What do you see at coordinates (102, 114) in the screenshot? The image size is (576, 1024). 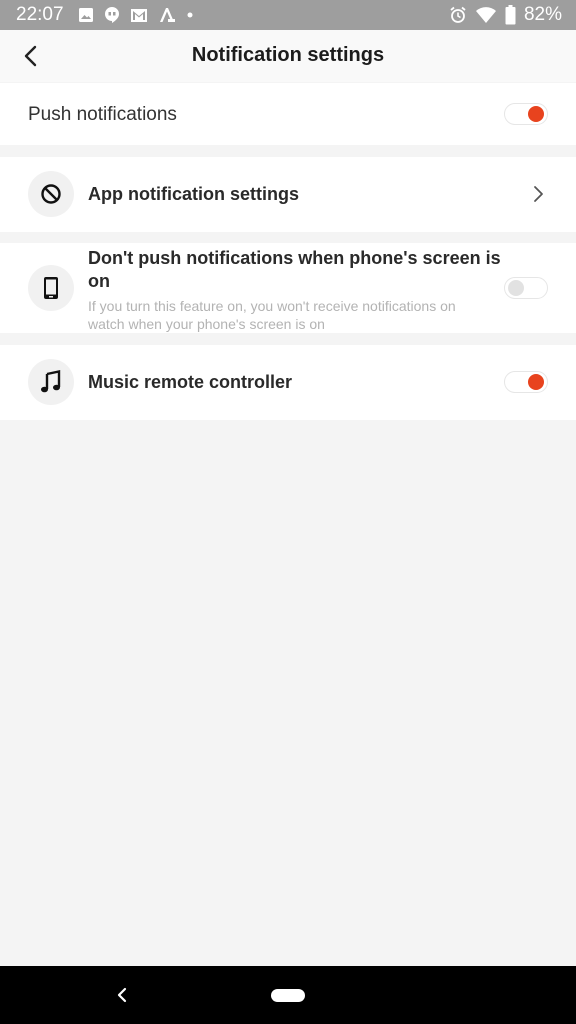 I see `push-notifications-label: Push notifications` at bounding box center [102, 114].